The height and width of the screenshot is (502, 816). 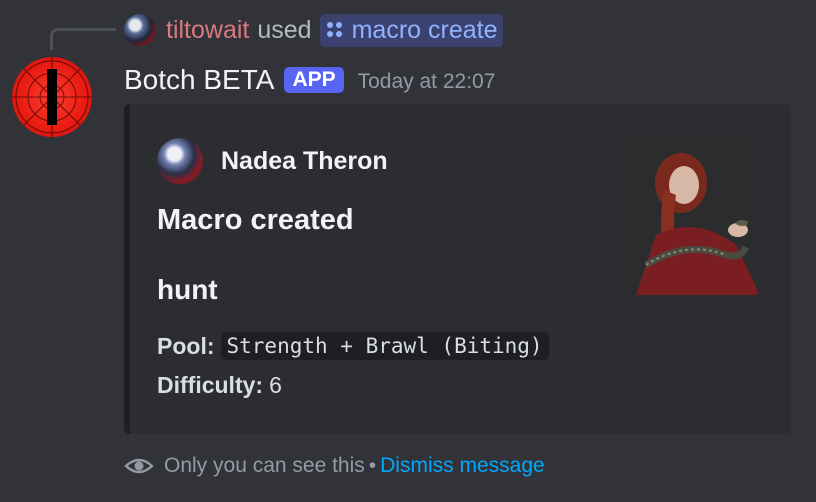 I want to click on bot-avatar, so click(x=52, y=97).